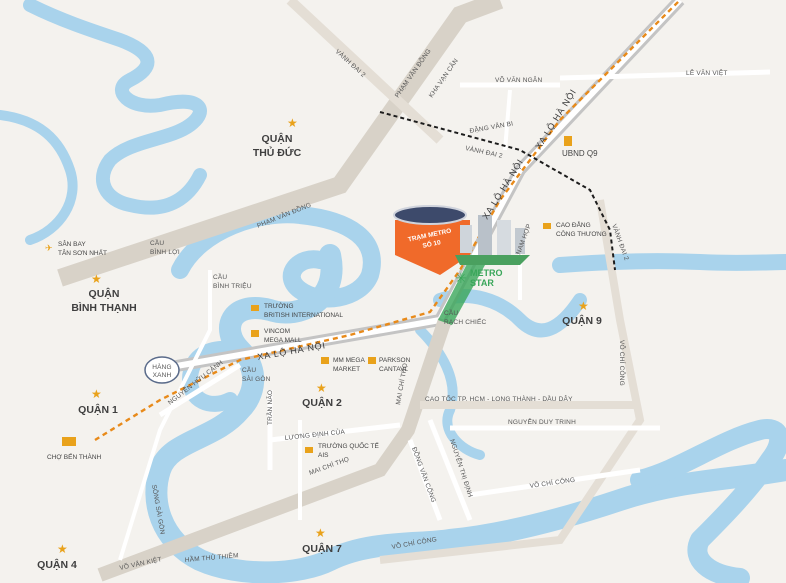 The height and width of the screenshot is (583, 786). What do you see at coordinates (346, 369) in the screenshot?
I see `poi-mm-mega-l2: MARKET` at bounding box center [346, 369].